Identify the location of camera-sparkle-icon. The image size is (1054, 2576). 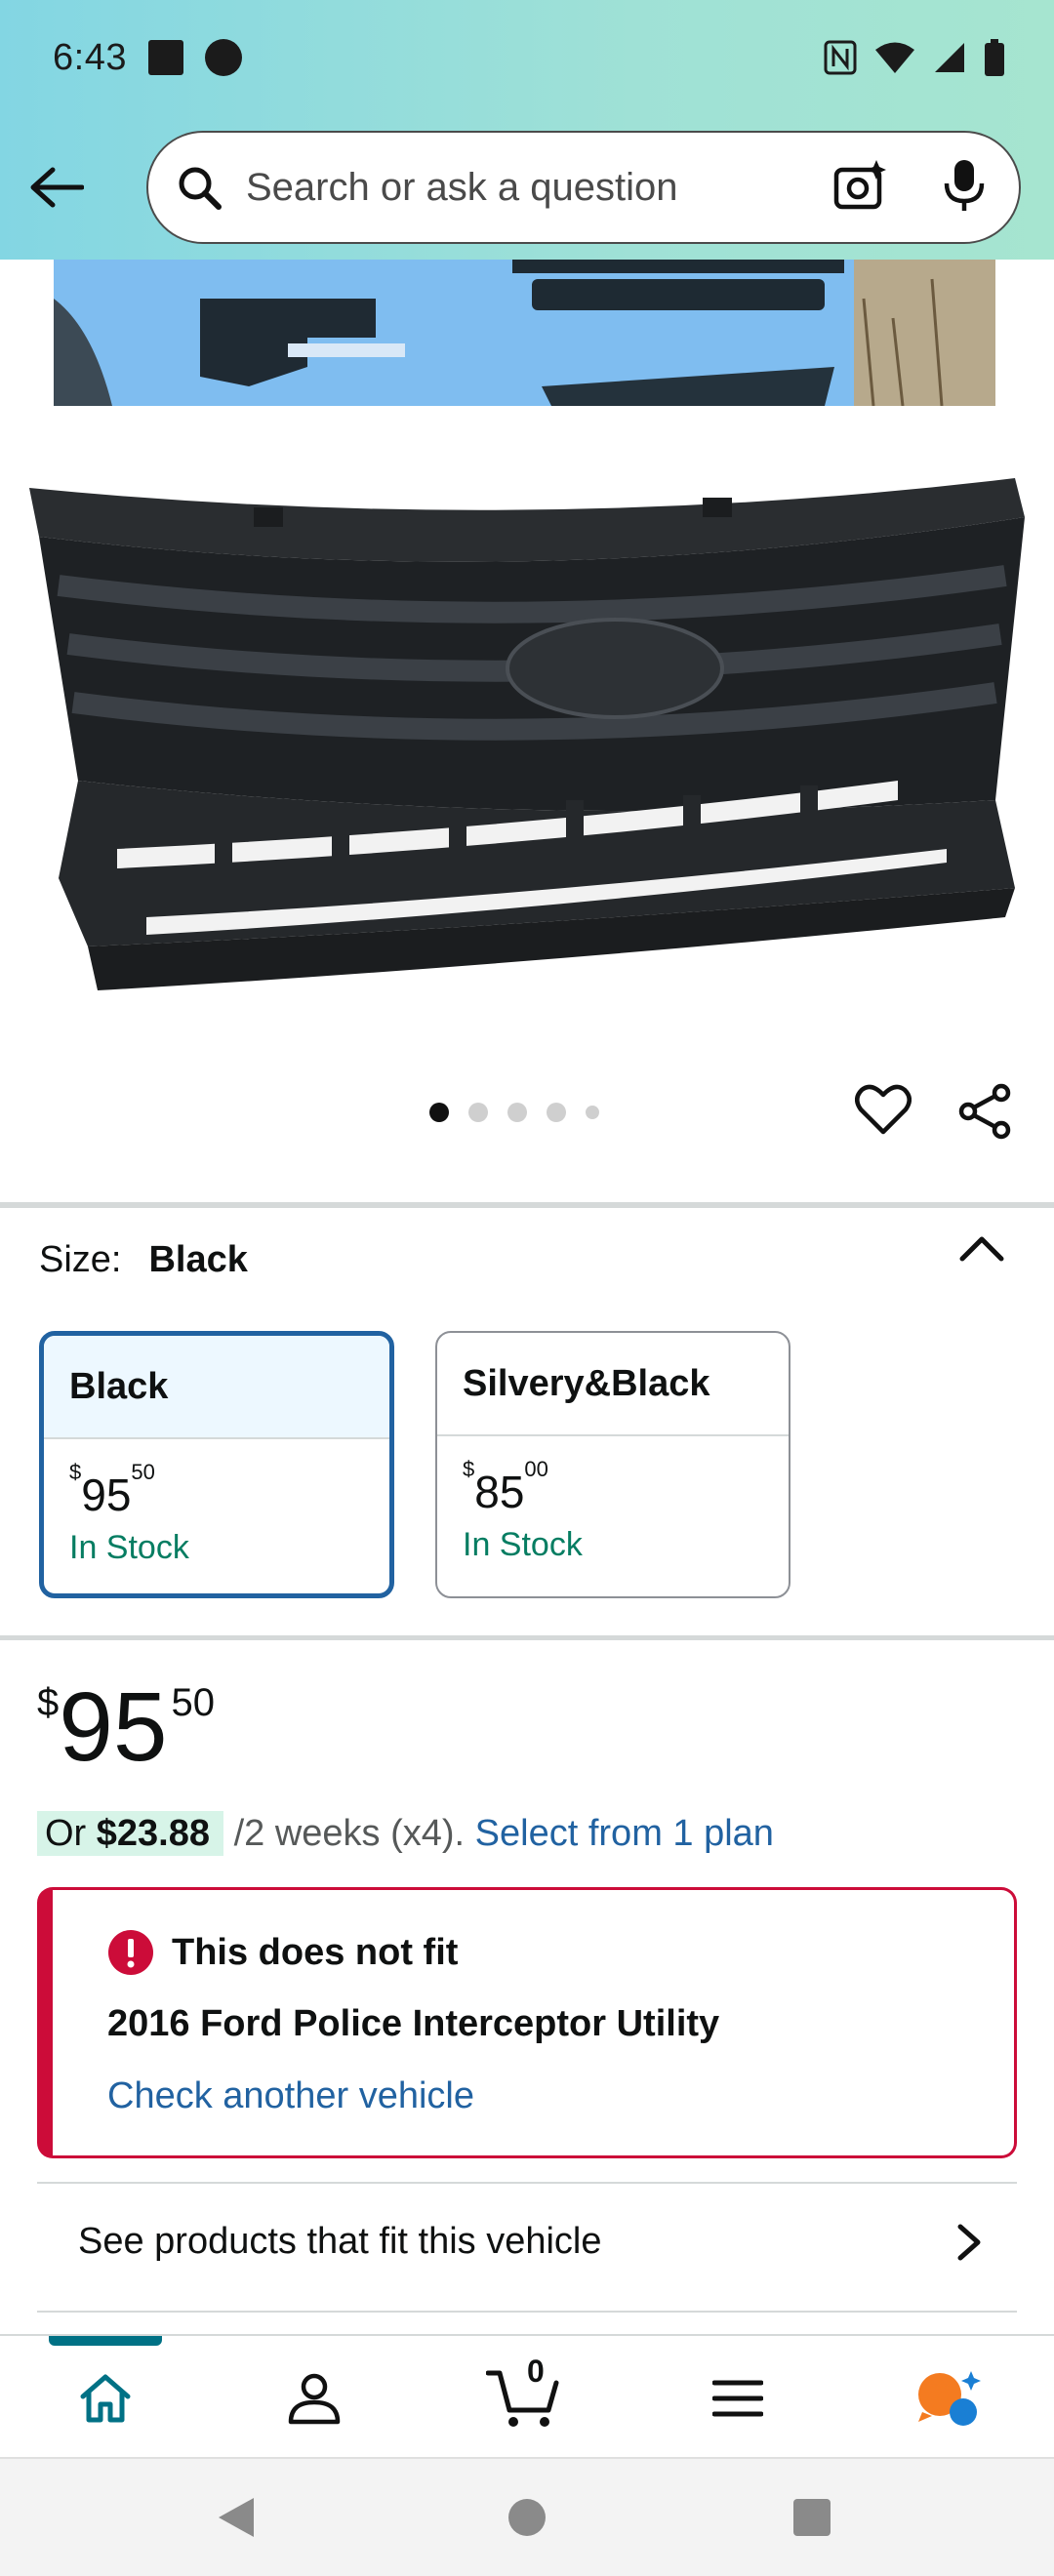
(860, 184).